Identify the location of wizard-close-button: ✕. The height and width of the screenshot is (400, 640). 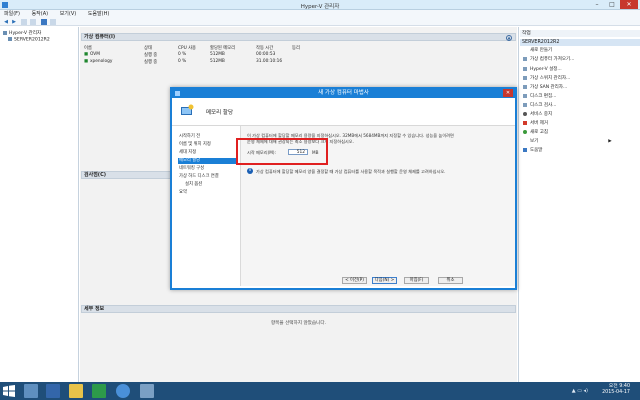
(508, 93).